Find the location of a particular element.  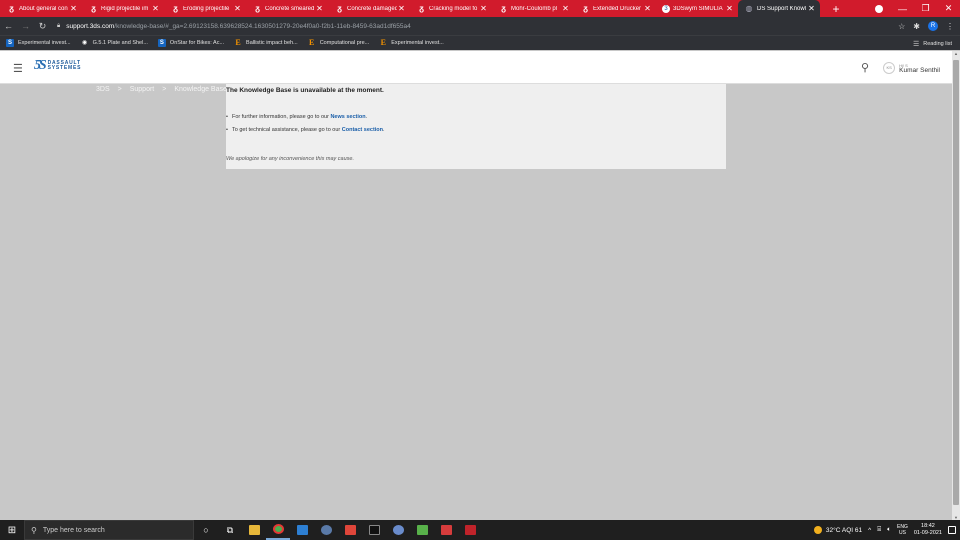

scrollbar-thumb is located at coordinates (956, 282).